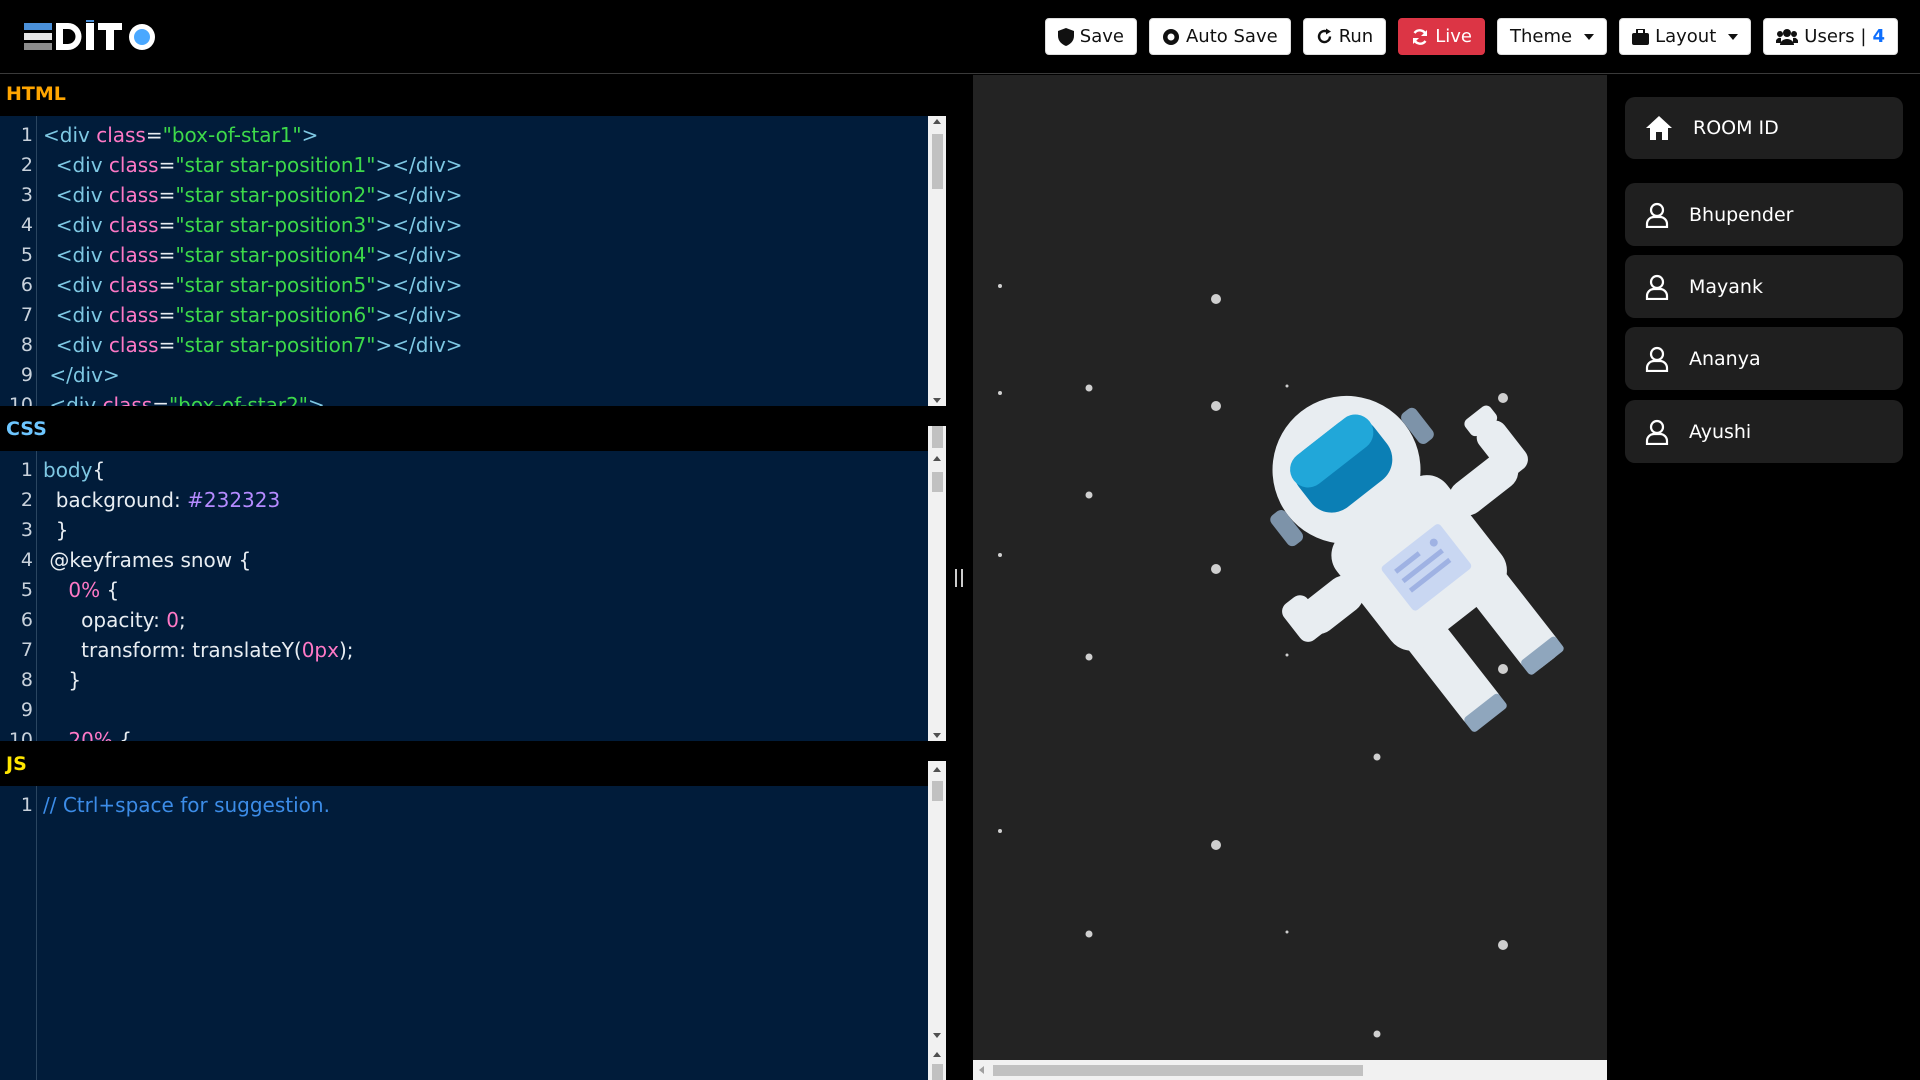  Describe the element at coordinates (937, 583) in the screenshot. I see `css-editor-scrollbar` at that location.